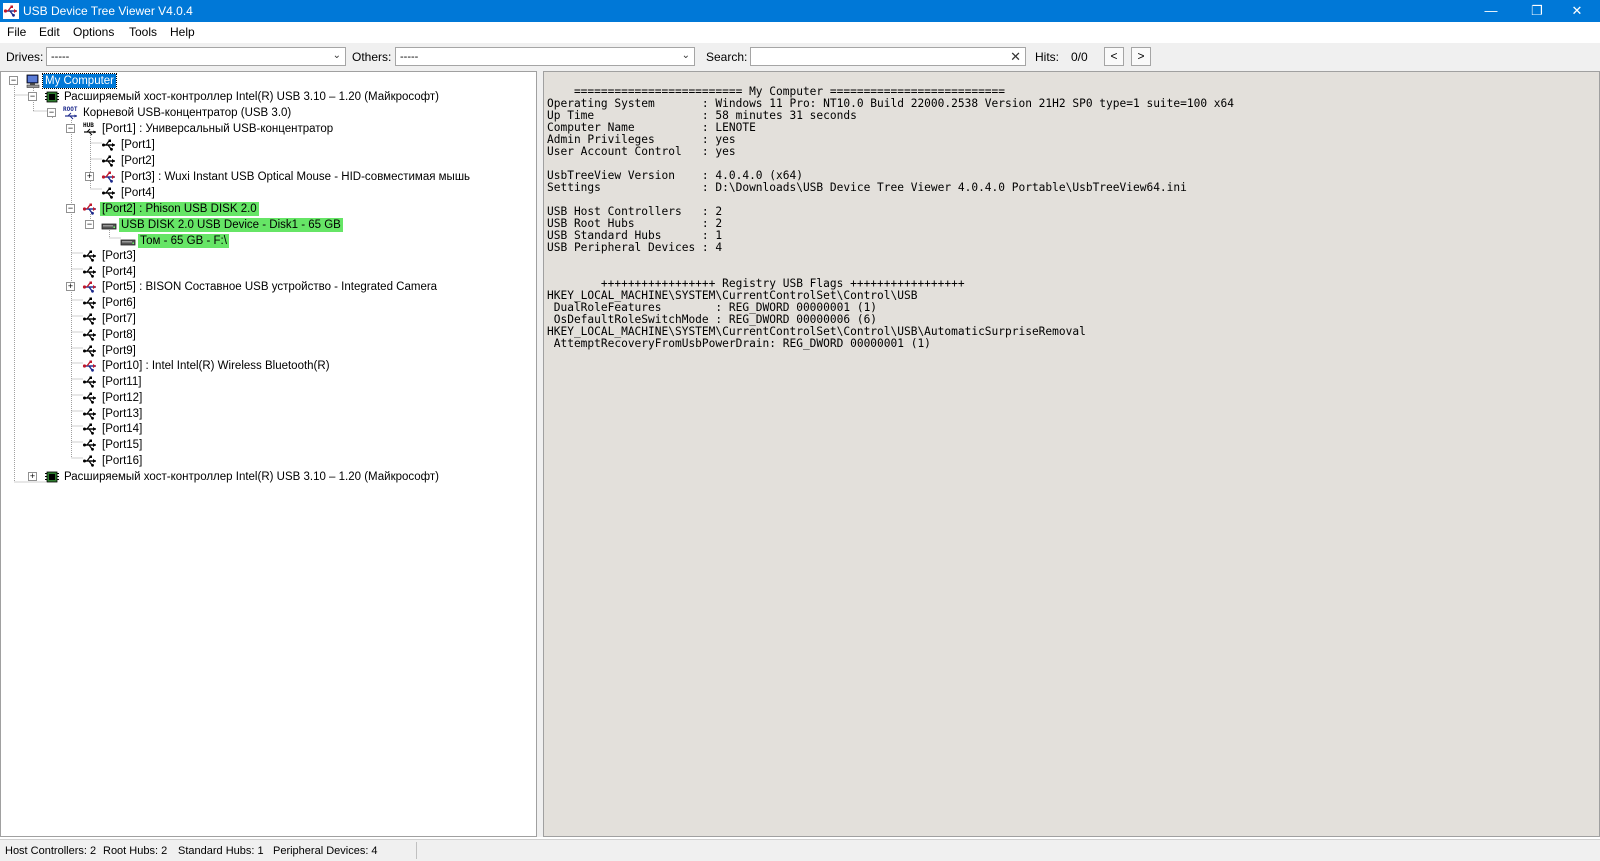  What do you see at coordinates (372, 57) in the screenshot?
I see `others-label: Others:` at bounding box center [372, 57].